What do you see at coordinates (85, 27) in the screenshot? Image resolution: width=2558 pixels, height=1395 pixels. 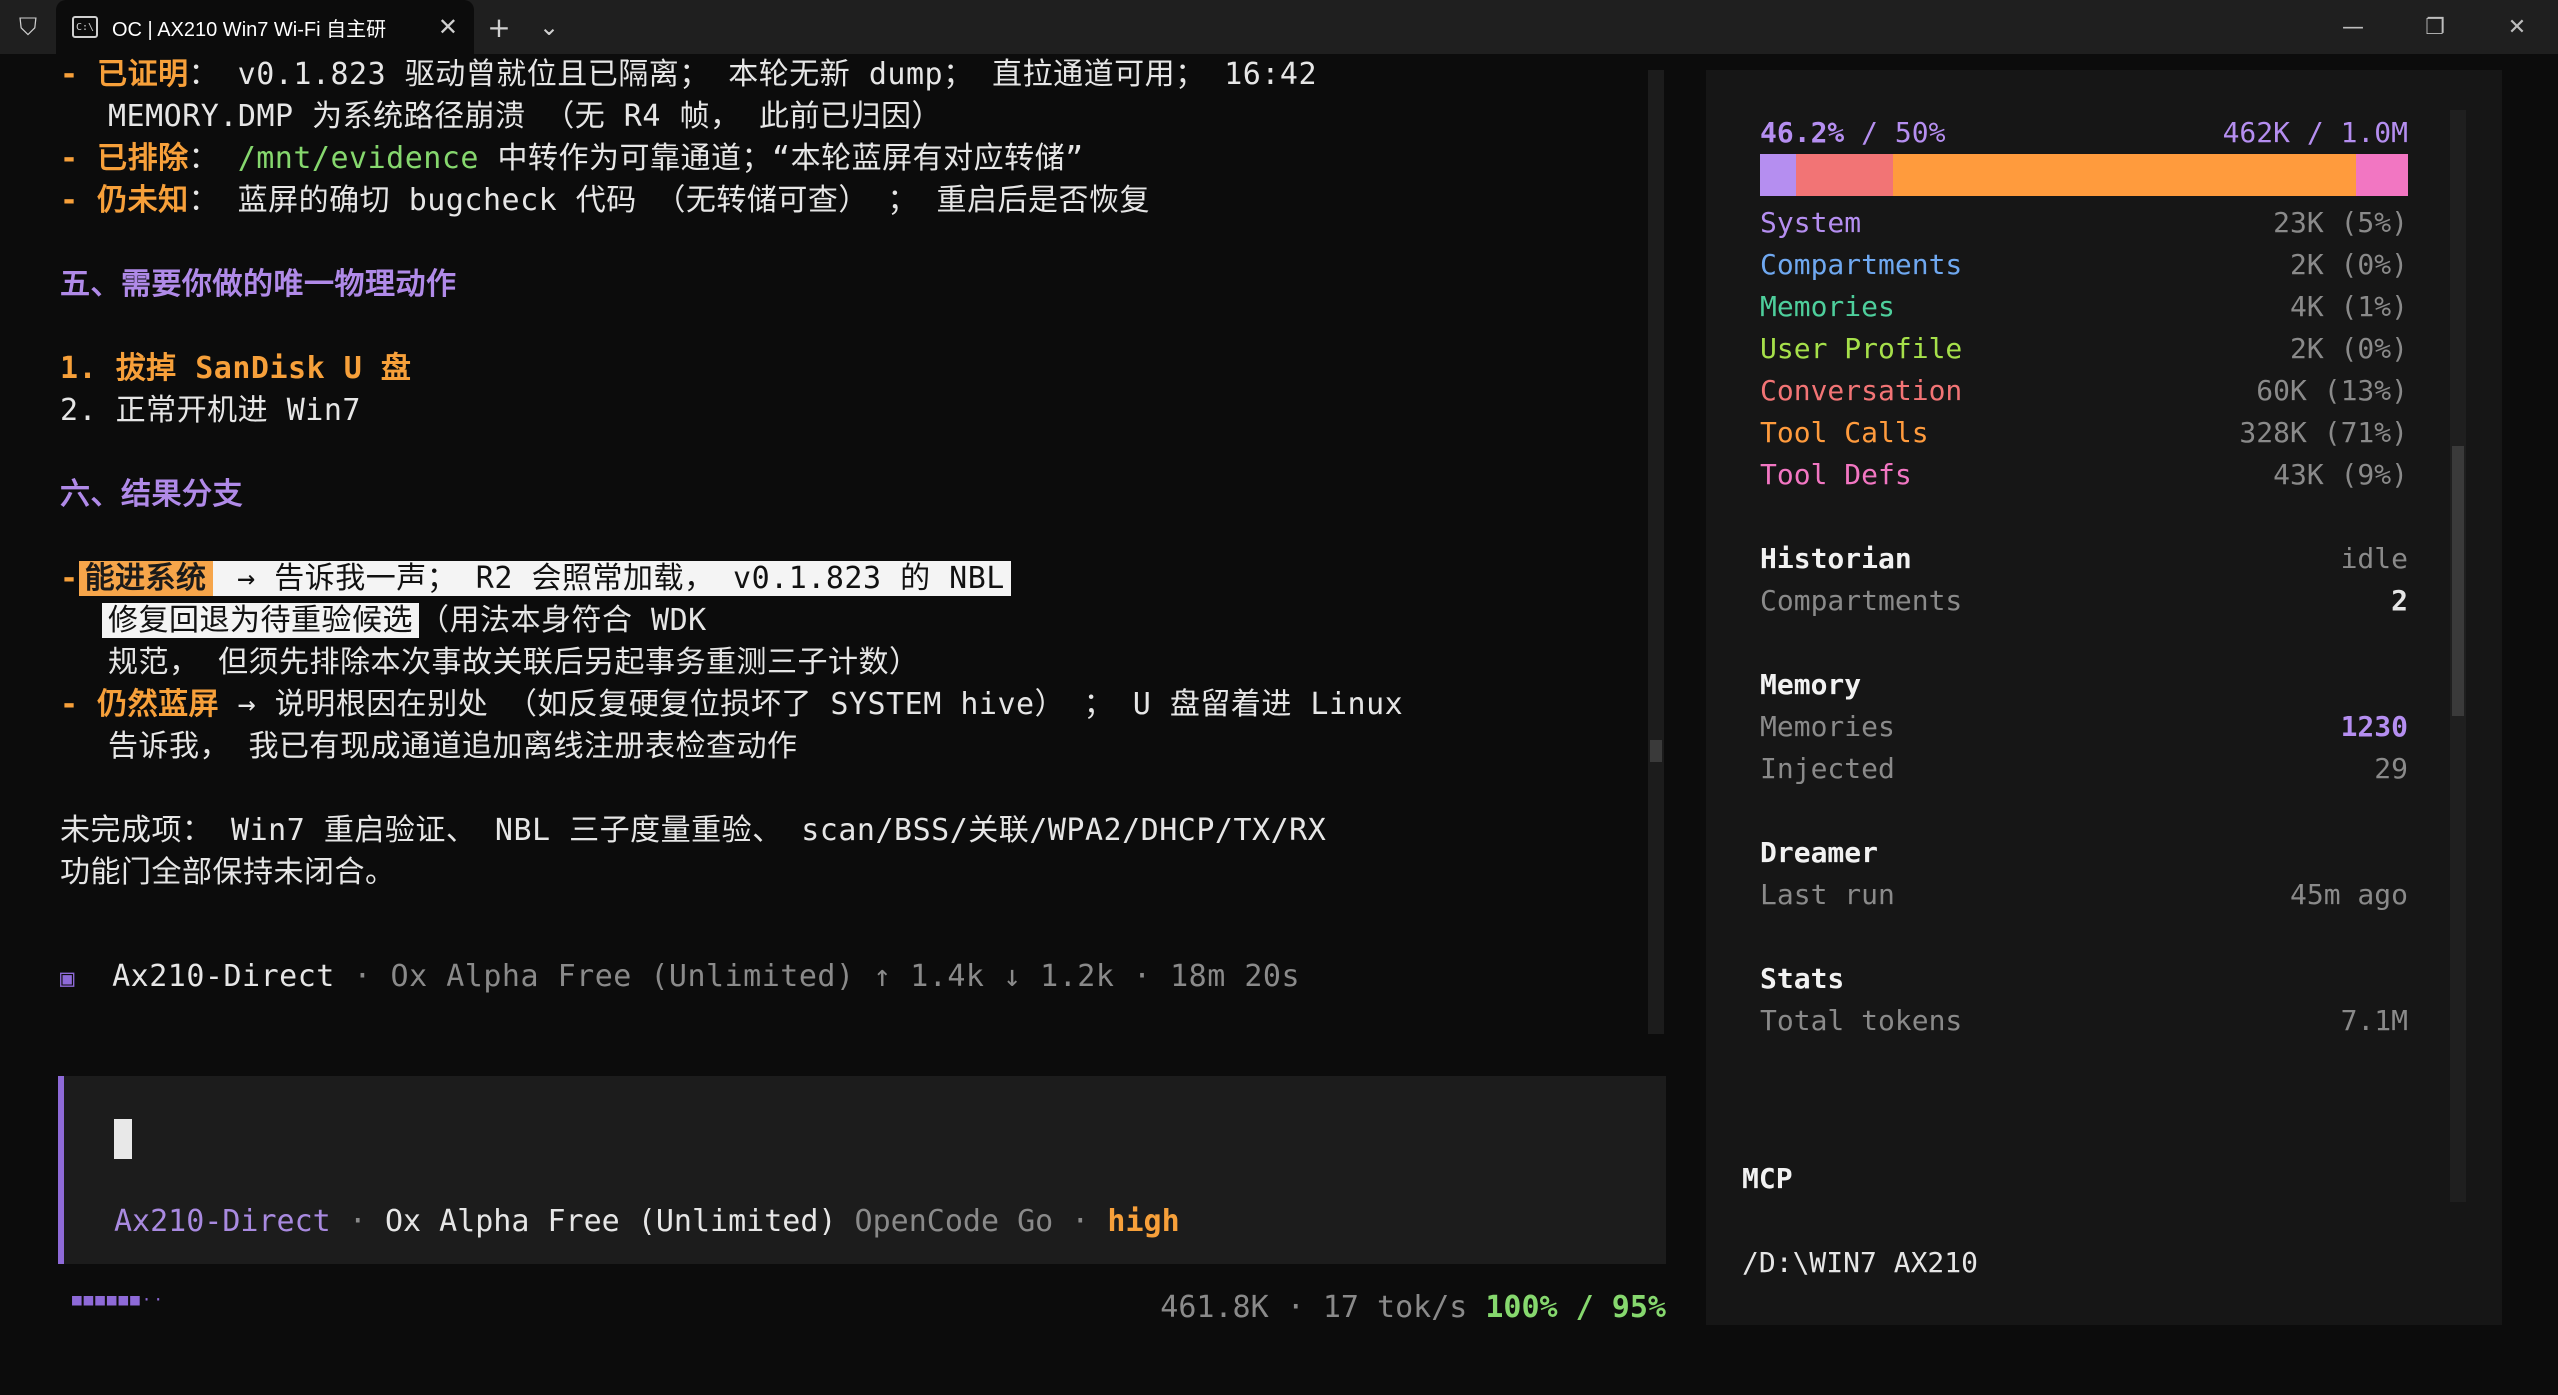 I see `terminal-icon: C:\` at bounding box center [85, 27].